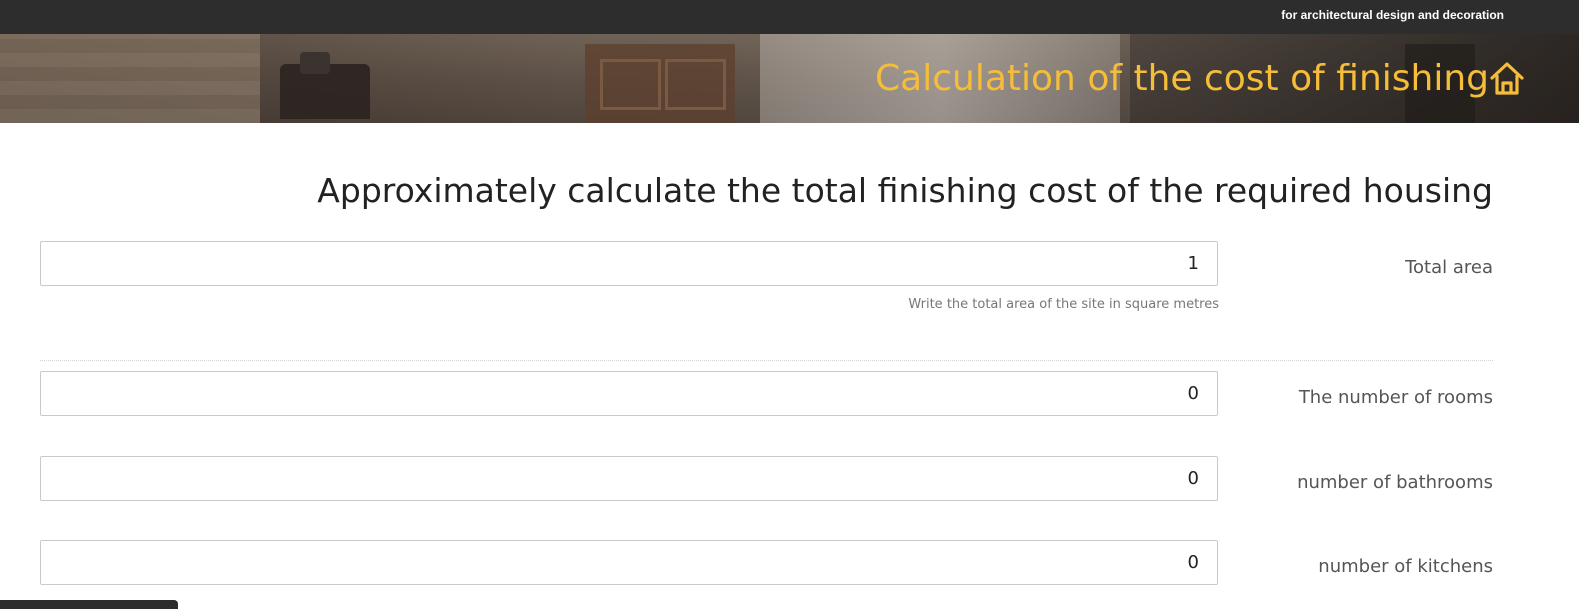 The image size is (1579, 609). Describe the element at coordinates (1182, 78) in the screenshot. I see `page-title: Calculation of the cost of finishing` at that location.